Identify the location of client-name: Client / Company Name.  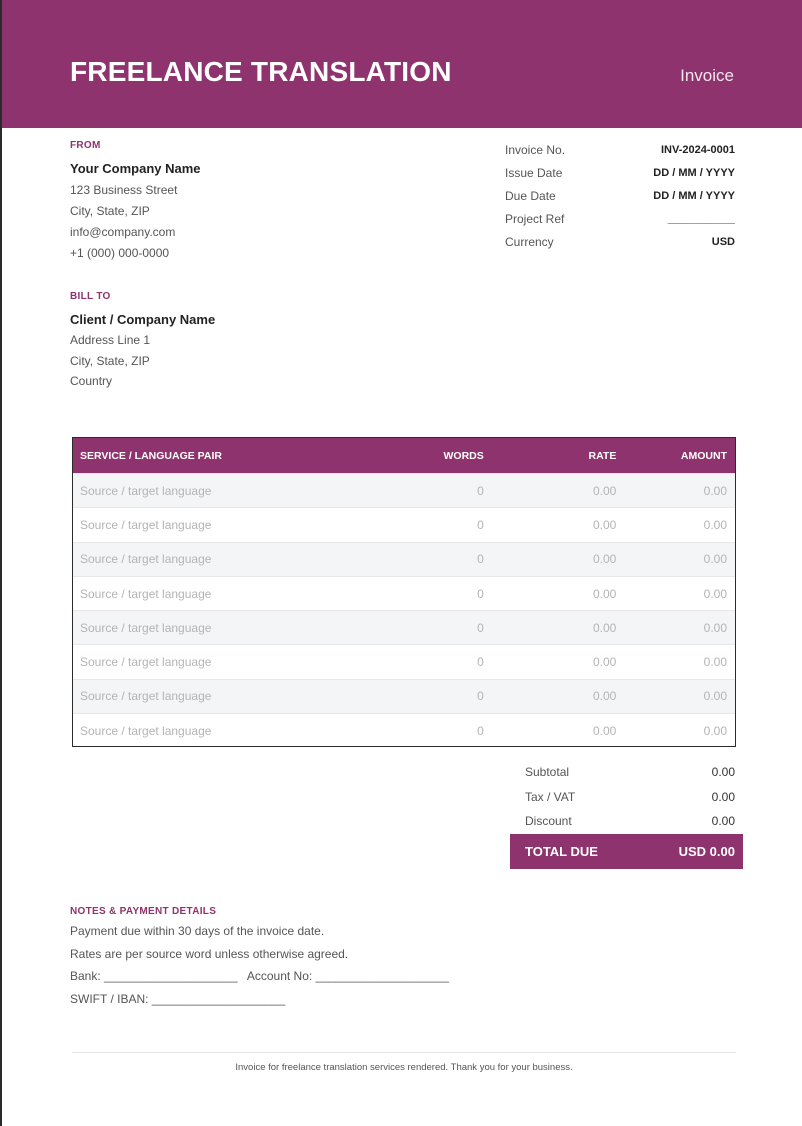
(143, 319).